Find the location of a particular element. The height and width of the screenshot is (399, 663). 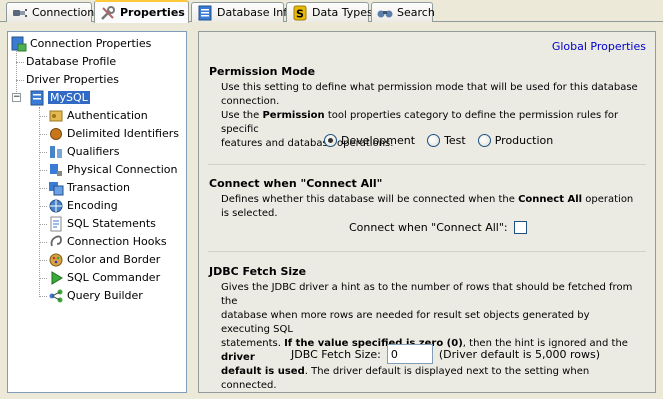

tree-item-query-builder: Query Builder is located at coordinates (95, 295).